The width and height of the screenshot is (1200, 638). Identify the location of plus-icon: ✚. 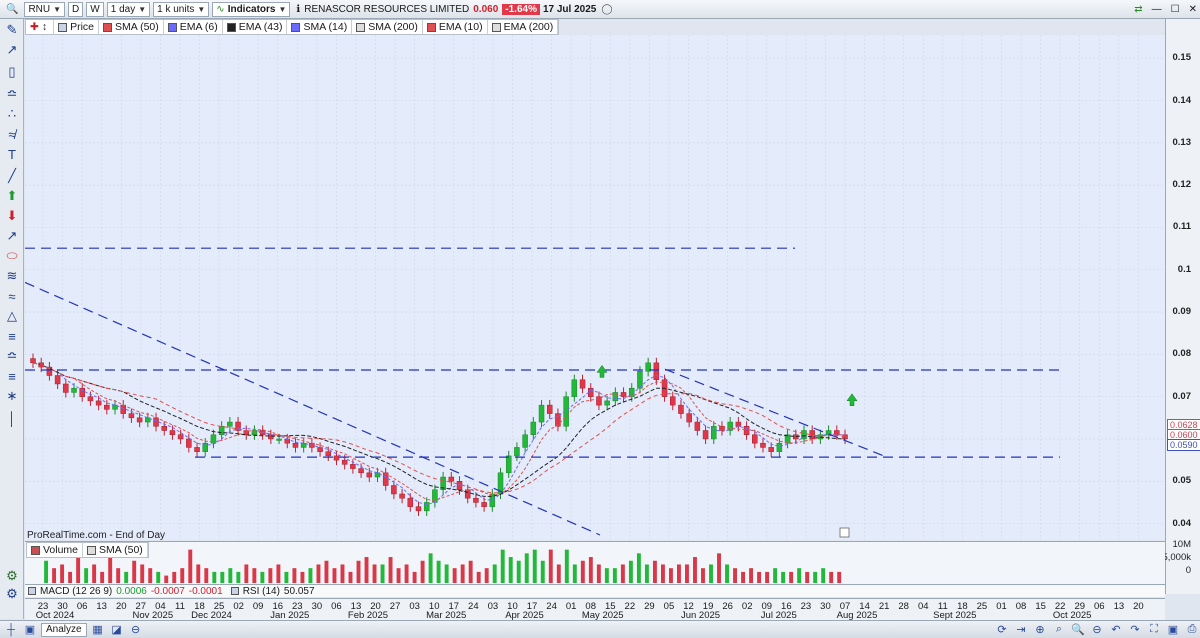
(34, 27).